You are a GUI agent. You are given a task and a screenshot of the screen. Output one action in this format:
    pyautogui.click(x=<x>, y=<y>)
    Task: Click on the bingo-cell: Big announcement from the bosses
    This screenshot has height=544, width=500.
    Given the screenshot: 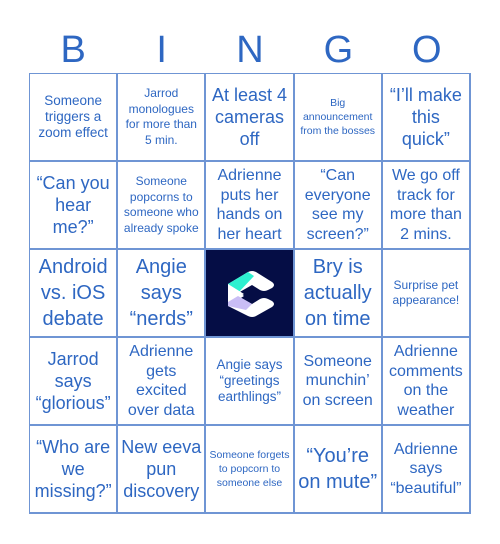 What is the action you would take?
    pyautogui.click(x=338, y=118)
    